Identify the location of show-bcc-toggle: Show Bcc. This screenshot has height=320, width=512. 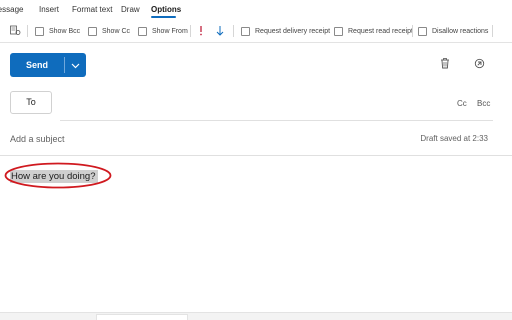
(57, 31).